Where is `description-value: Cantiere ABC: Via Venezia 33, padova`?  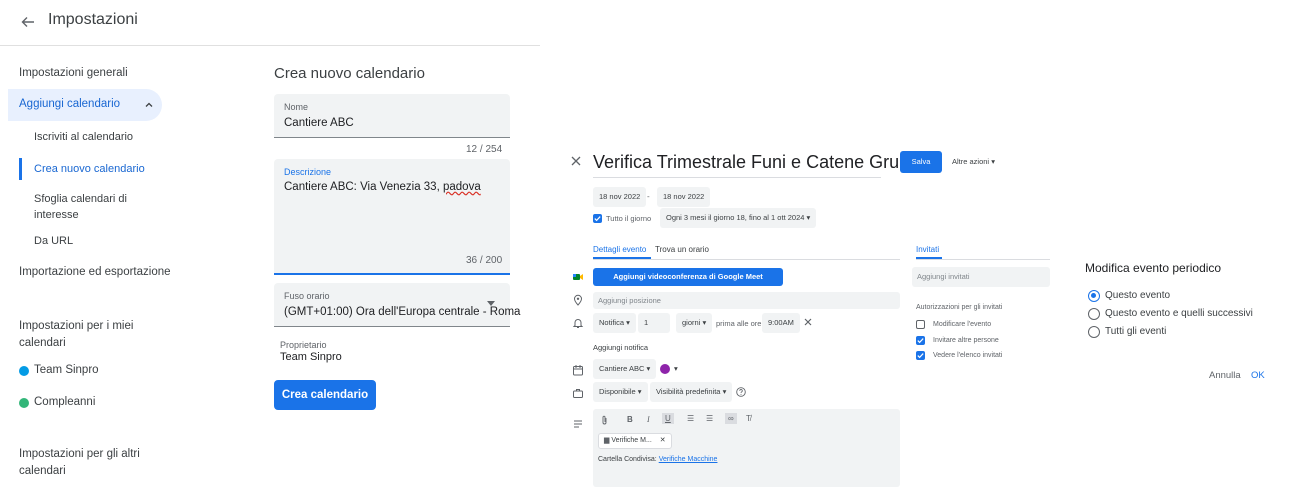 description-value: Cantiere ABC: Via Venezia 33, padova is located at coordinates (382, 187).